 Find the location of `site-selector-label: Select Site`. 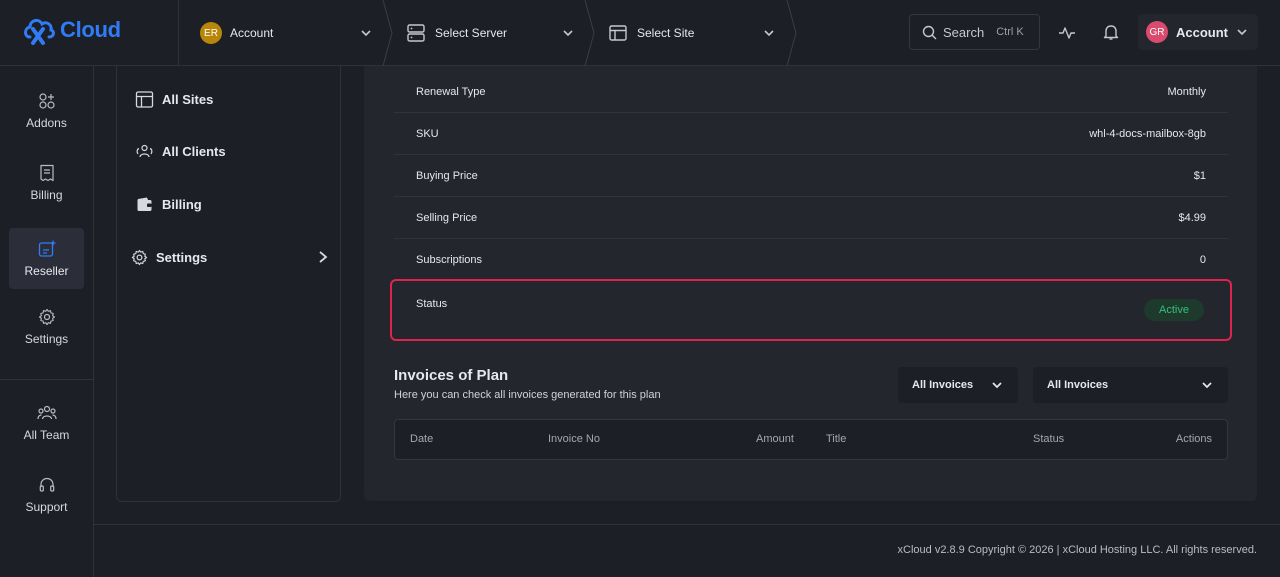

site-selector-label: Select Site is located at coordinates (666, 33).